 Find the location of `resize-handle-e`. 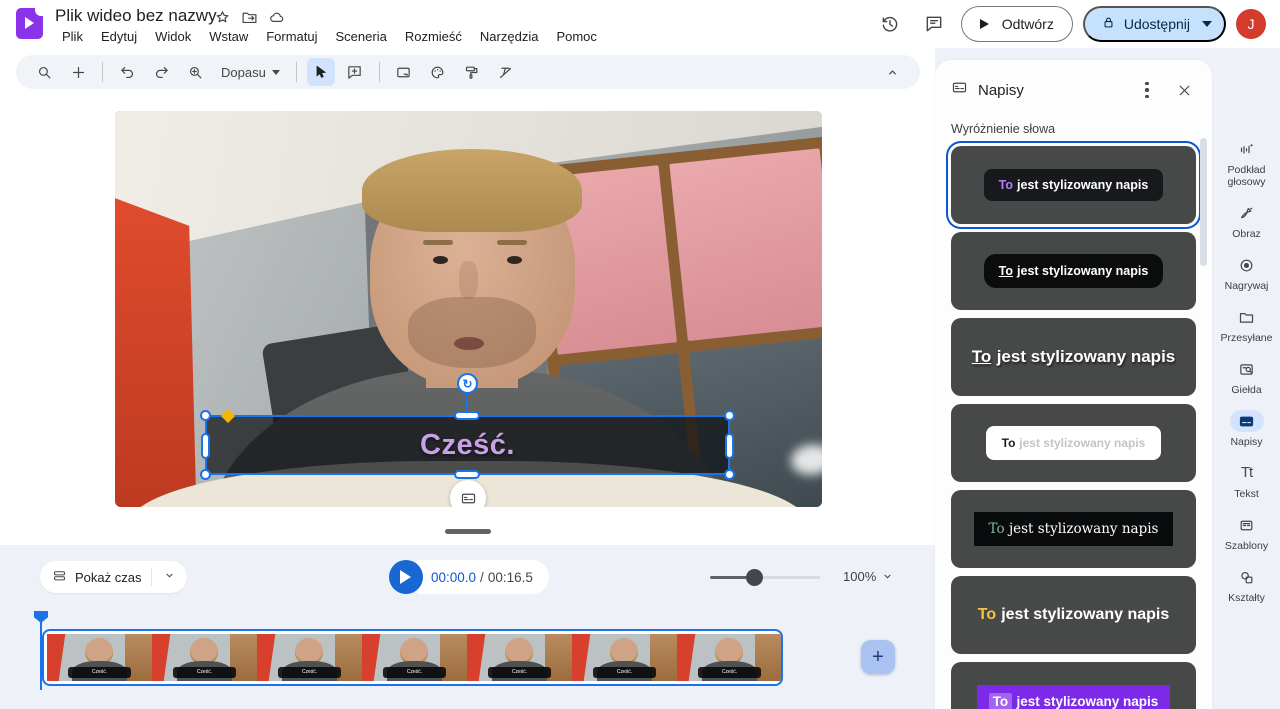

resize-handle-e is located at coordinates (729, 446).